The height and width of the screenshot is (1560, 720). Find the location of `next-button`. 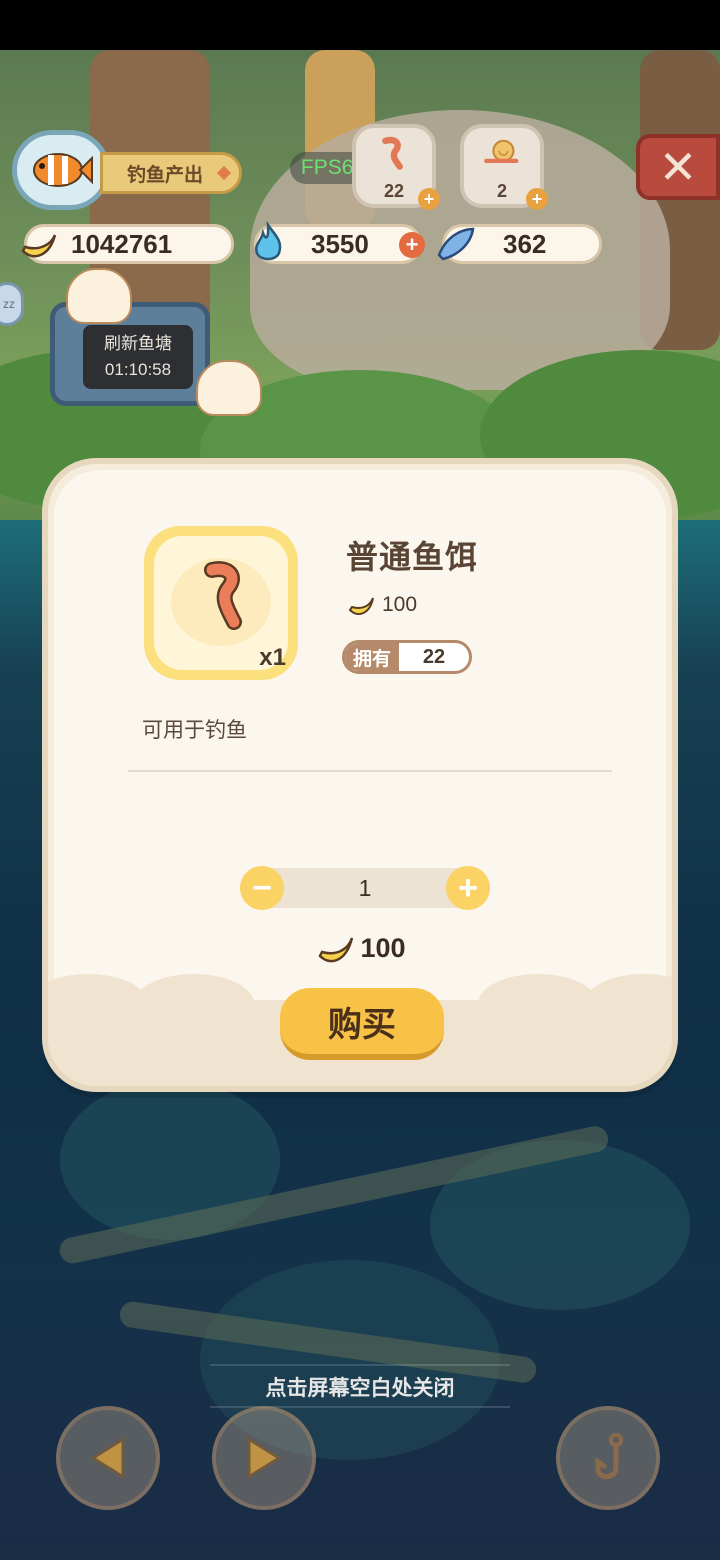

next-button is located at coordinates (264, 1458).